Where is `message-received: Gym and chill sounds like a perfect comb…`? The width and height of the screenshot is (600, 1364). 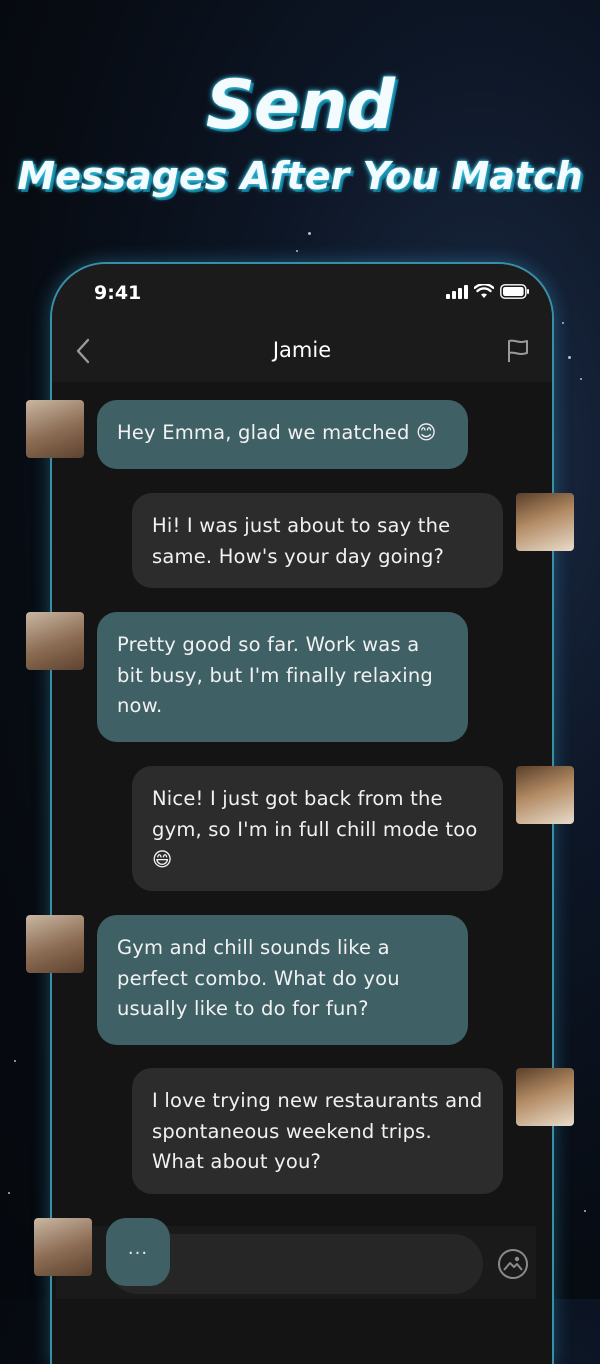
message-received: Gym and chill sounds like a perfect comb… is located at coordinates (282, 980).